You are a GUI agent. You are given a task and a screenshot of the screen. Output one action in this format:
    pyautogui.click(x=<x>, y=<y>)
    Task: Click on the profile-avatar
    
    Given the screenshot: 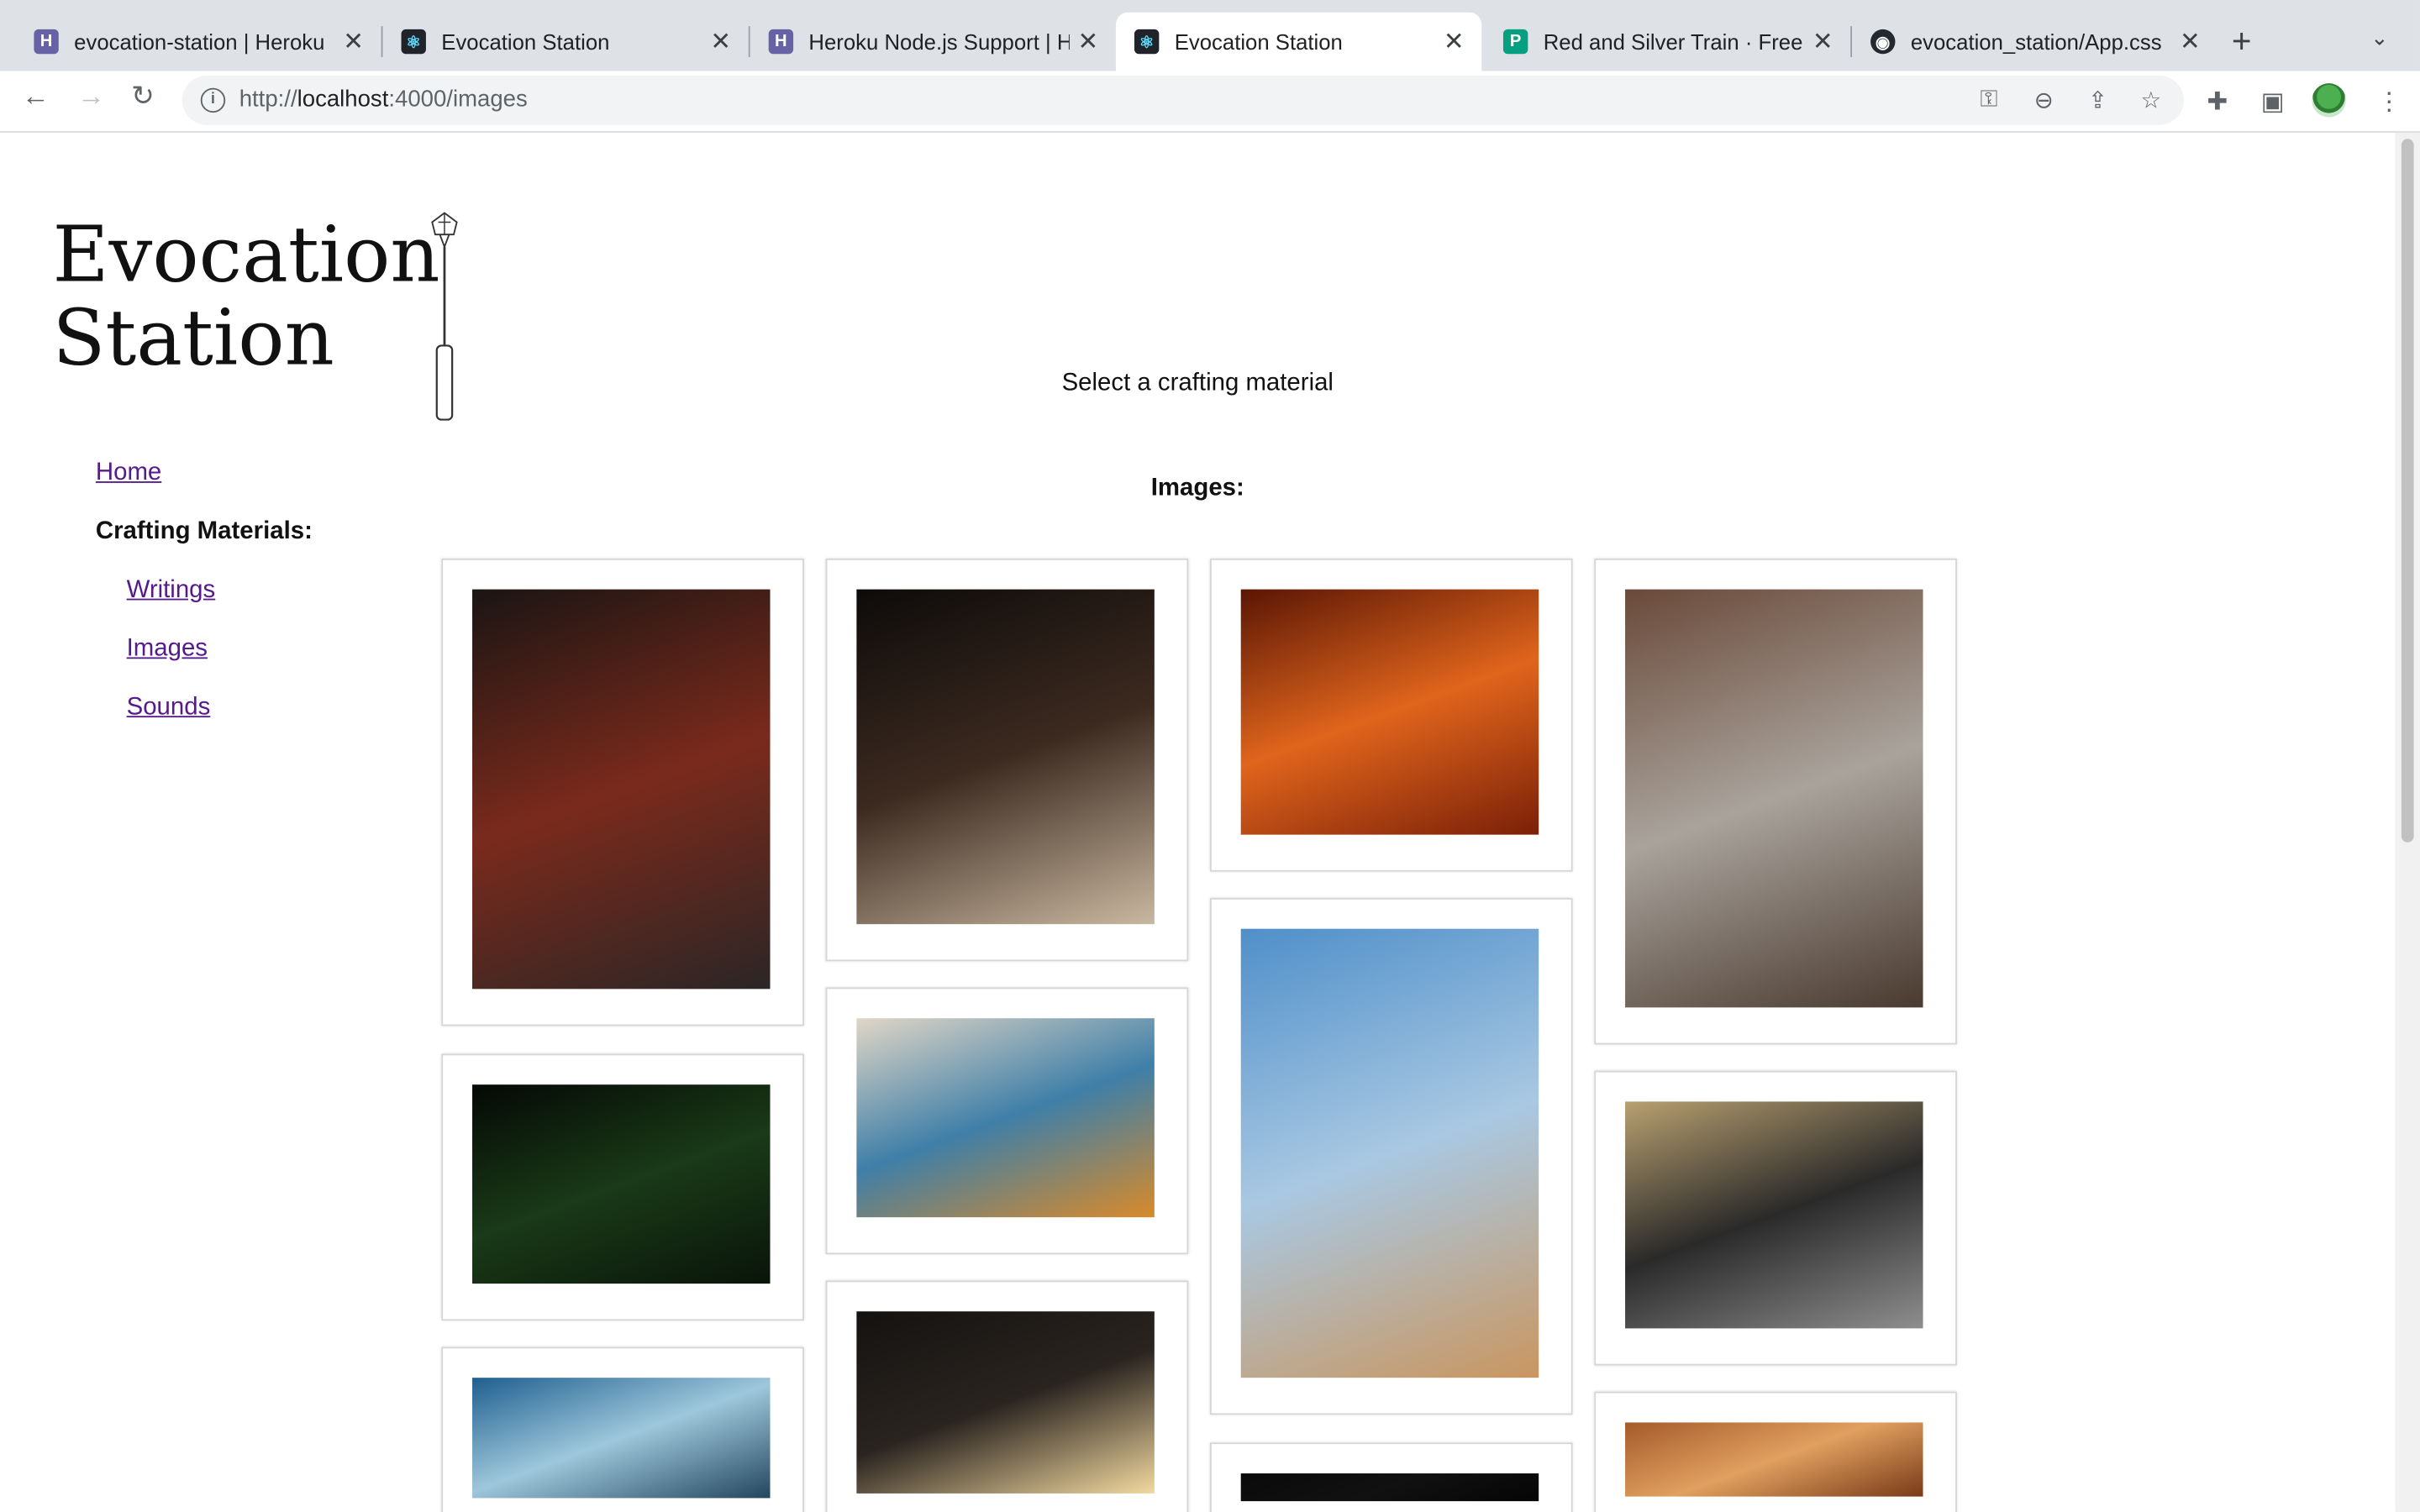 What is the action you would take?
    pyautogui.click(x=2329, y=100)
    